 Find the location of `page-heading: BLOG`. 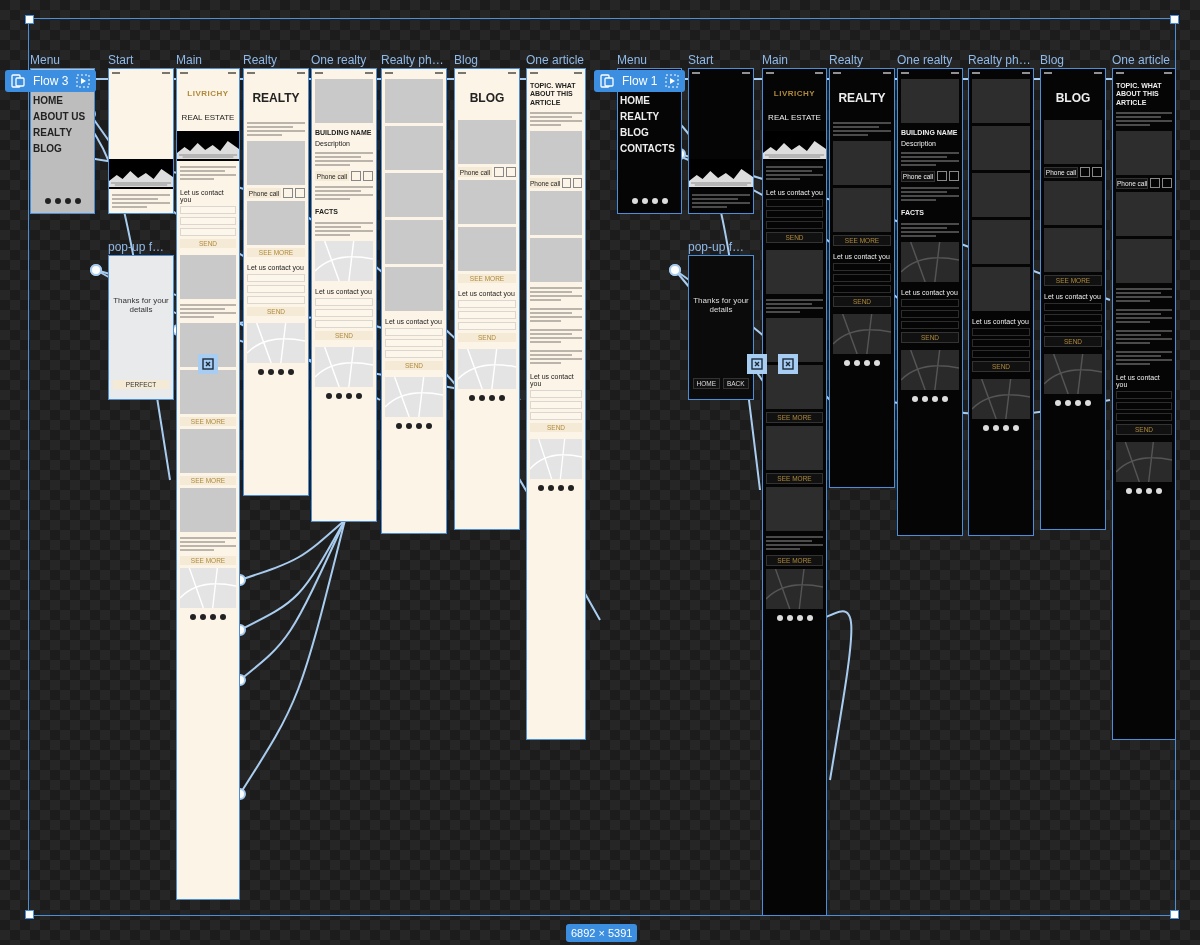

page-heading: BLOG is located at coordinates (487, 98).